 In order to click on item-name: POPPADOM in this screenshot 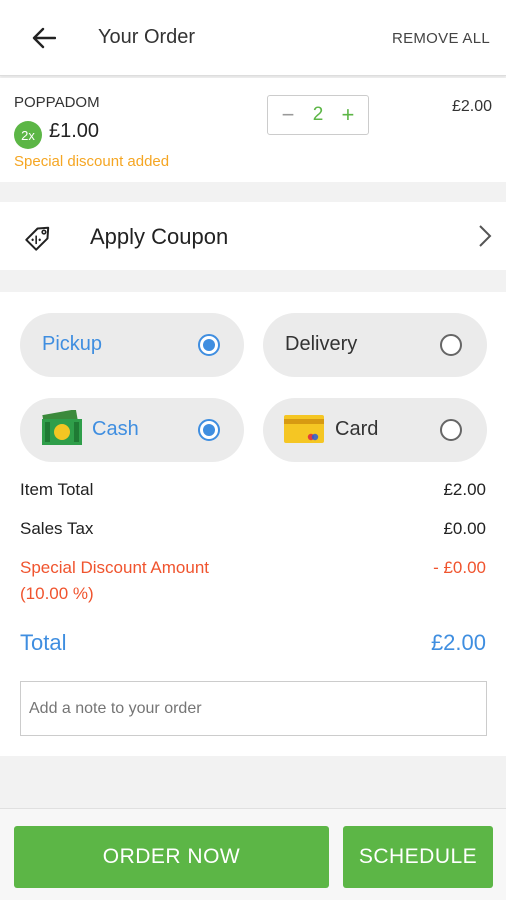, I will do `click(57, 102)`.